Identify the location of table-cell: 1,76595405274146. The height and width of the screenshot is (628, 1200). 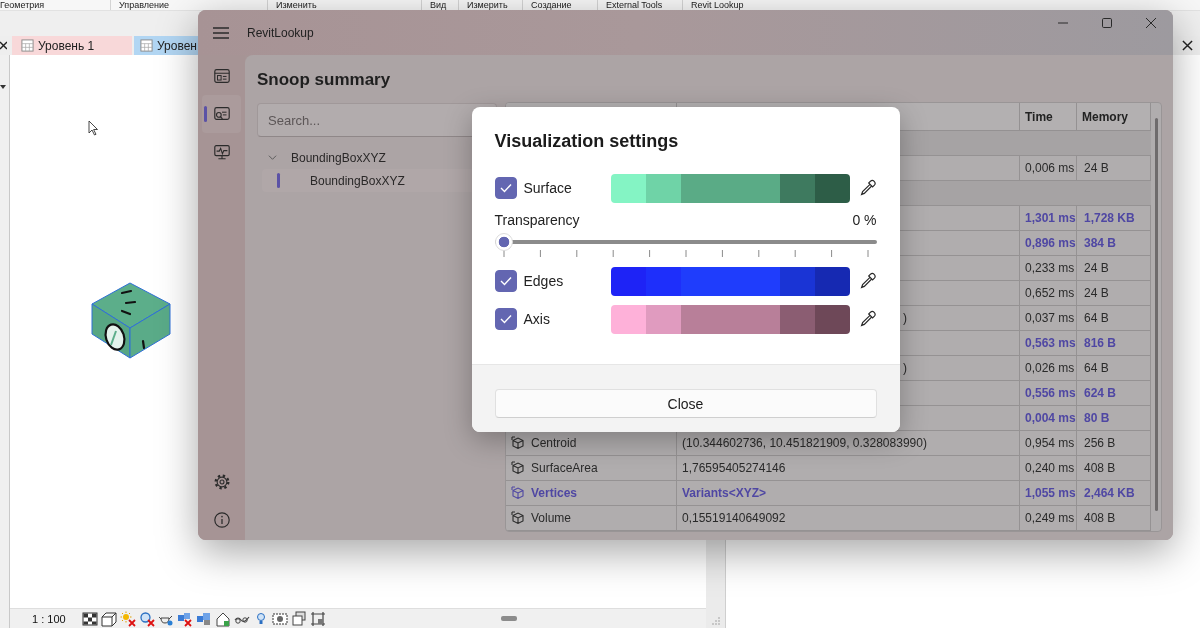
(734, 468).